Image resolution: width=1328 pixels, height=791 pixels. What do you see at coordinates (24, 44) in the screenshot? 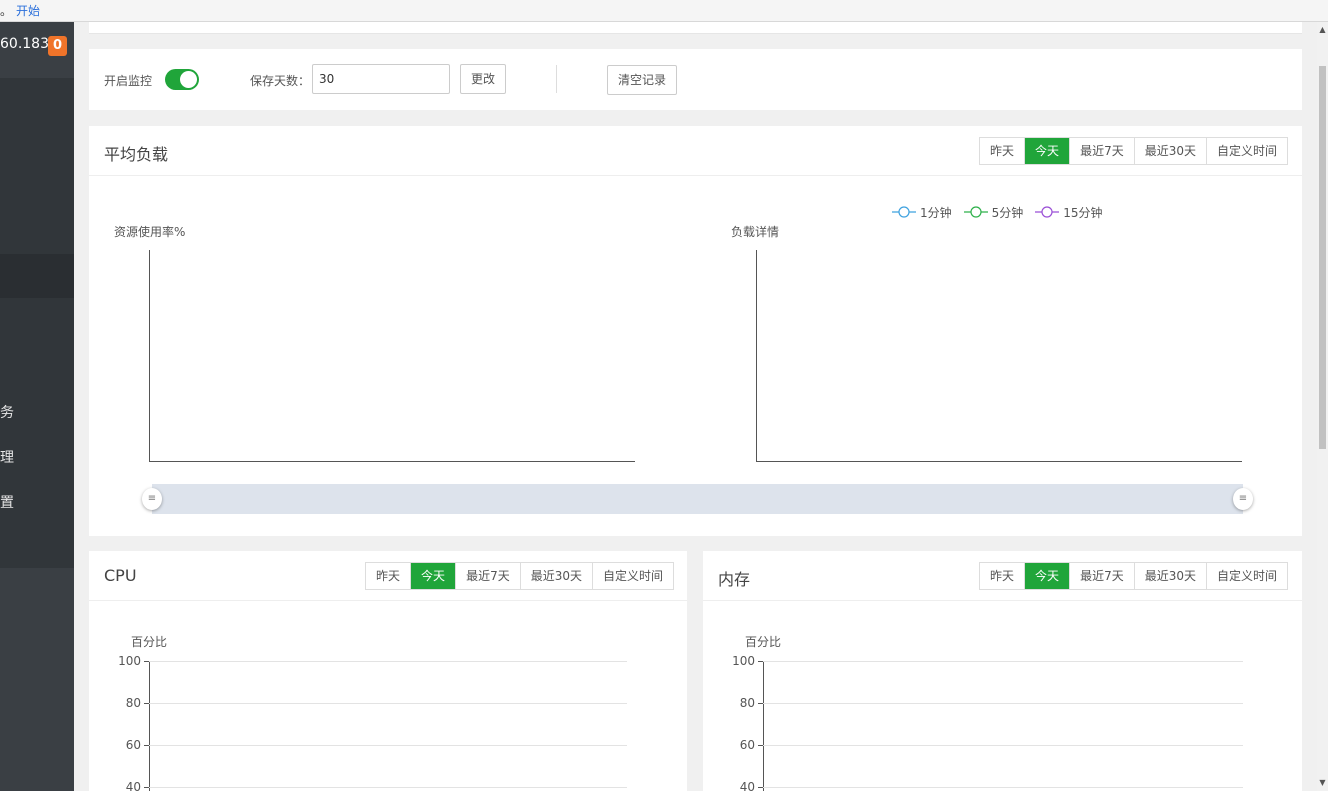
I see `server-ip: 60.183` at bounding box center [24, 44].